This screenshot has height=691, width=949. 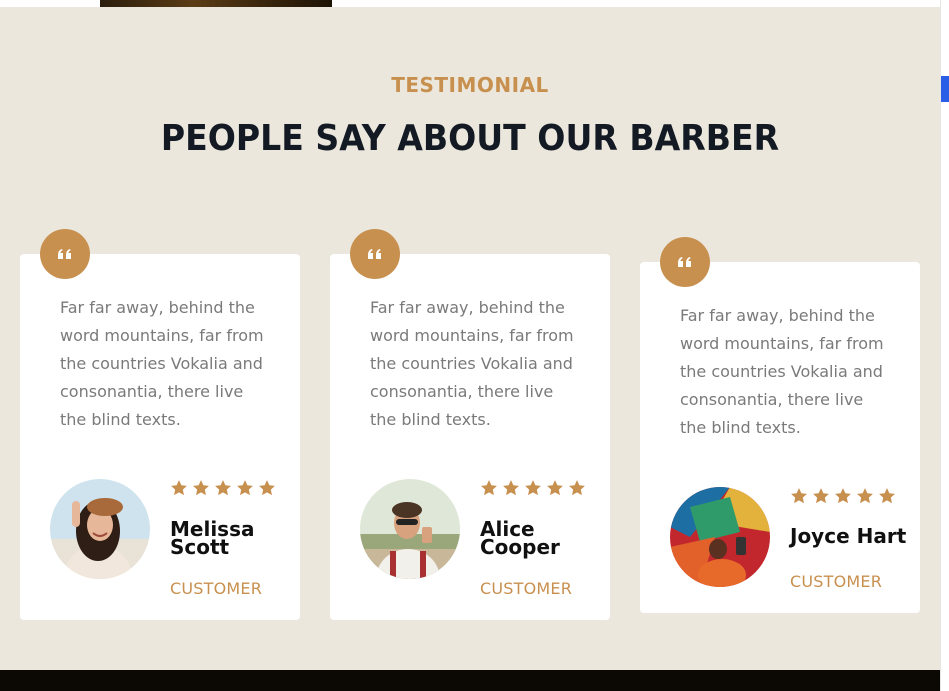 What do you see at coordinates (945, 89) in the screenshot?
I see `scrollbar-thumb` at bounding box center [945, 89].